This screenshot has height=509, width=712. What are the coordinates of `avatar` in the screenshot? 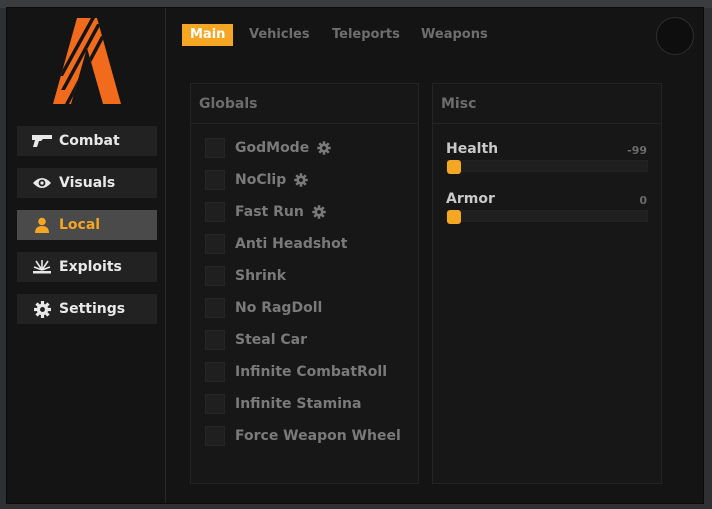 It's located at (675, 36).